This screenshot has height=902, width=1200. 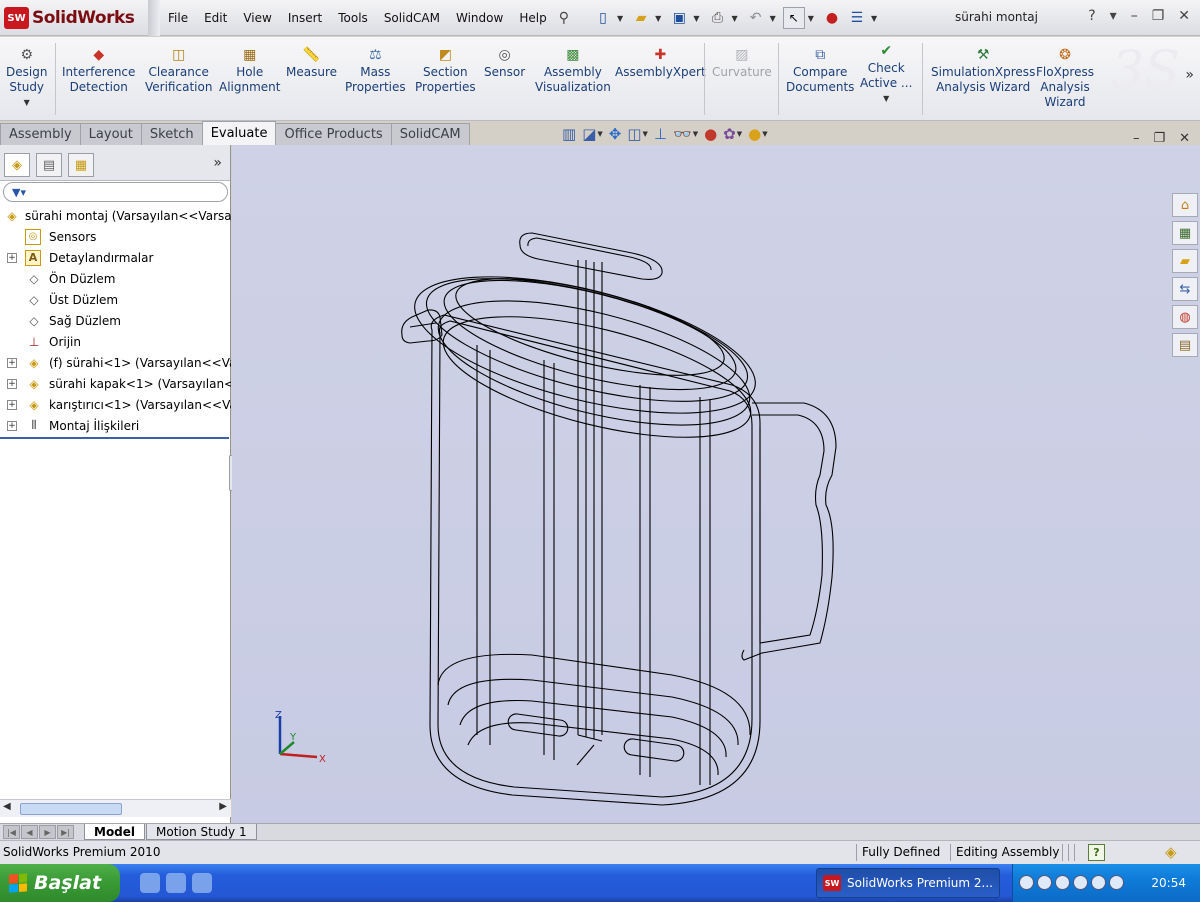 I want to click on tab-sketch: Sketch, so click(x=171, y=134).